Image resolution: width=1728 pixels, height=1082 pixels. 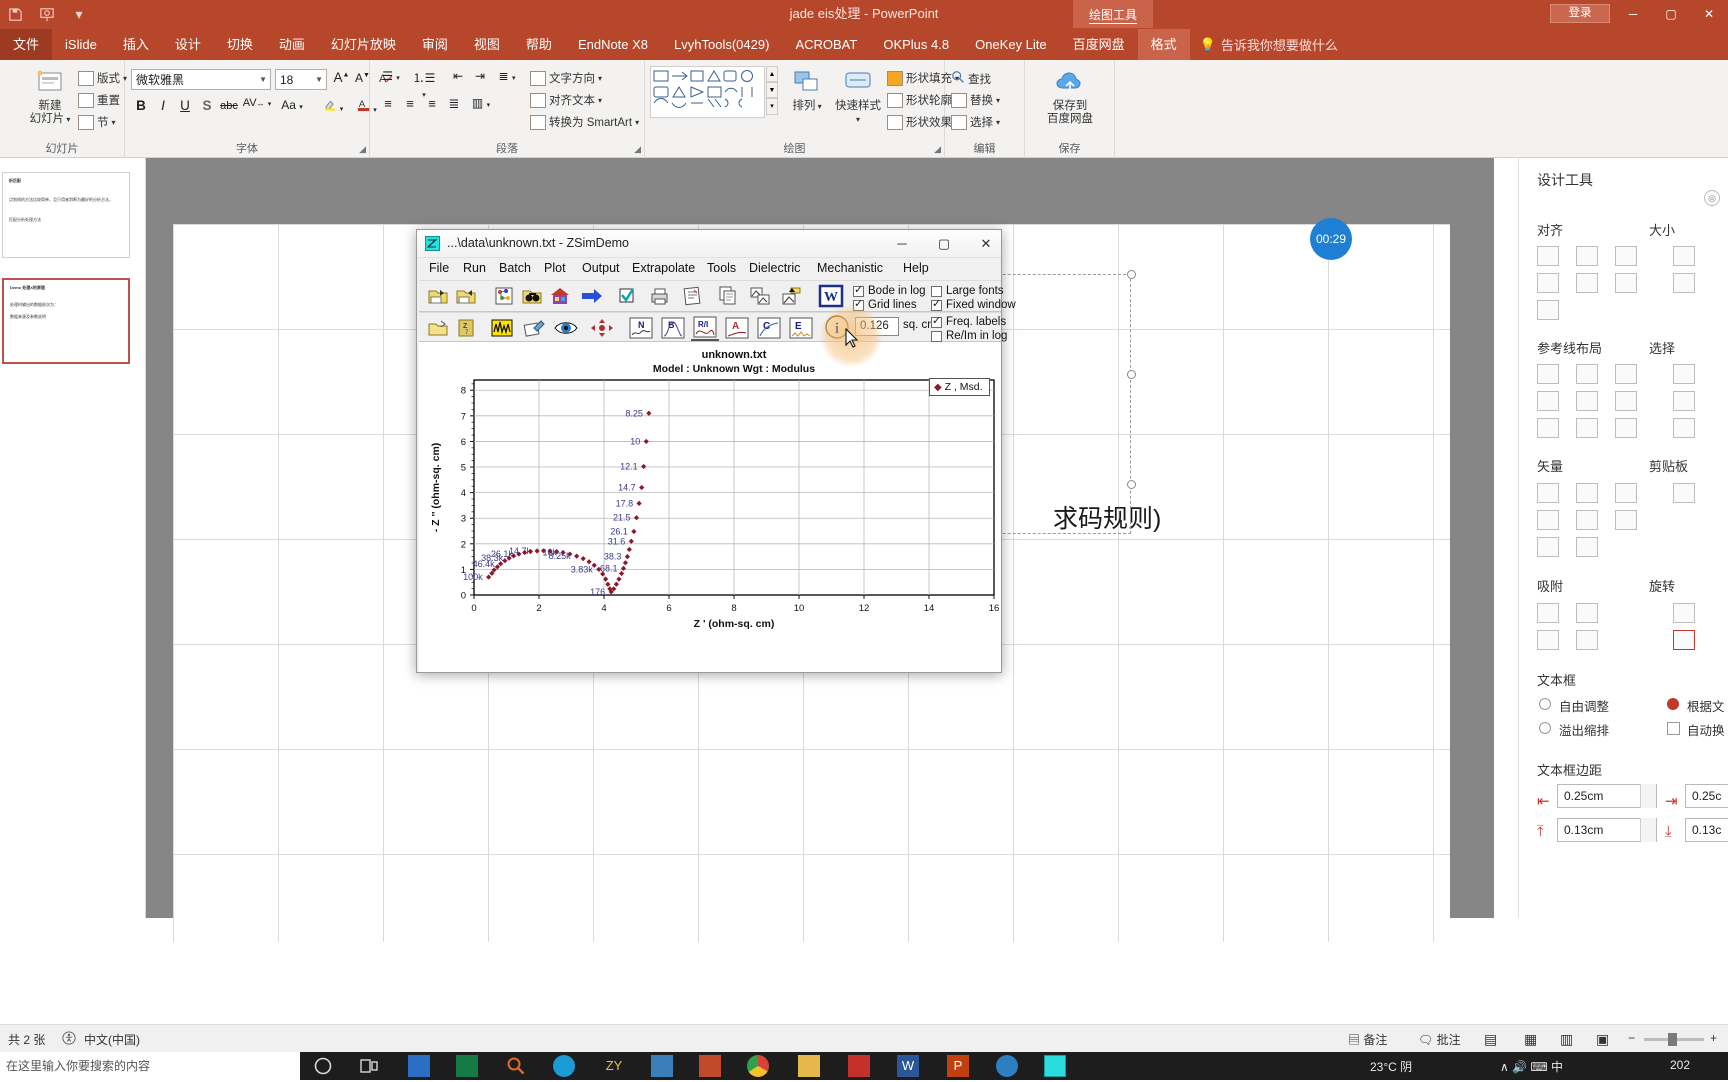 What do you see at coordinates (81, 44) in the screenshot?
I see `tab-islide: iSlide` at bounding box center [81, 44].